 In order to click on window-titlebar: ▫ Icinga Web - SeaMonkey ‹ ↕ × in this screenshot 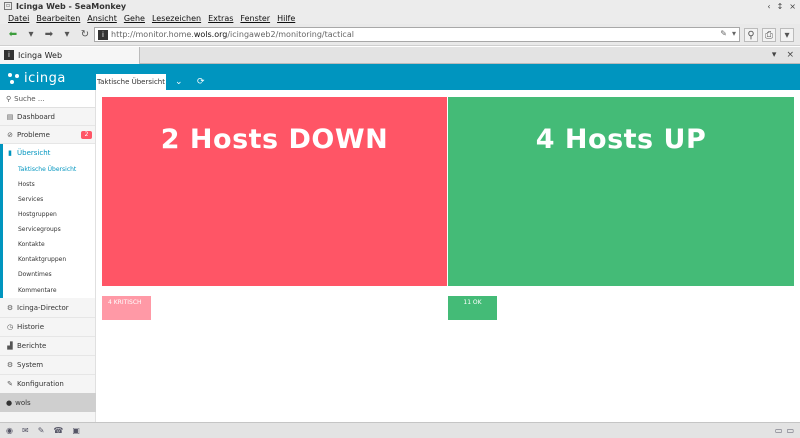, I will do `click(400, 6)`.